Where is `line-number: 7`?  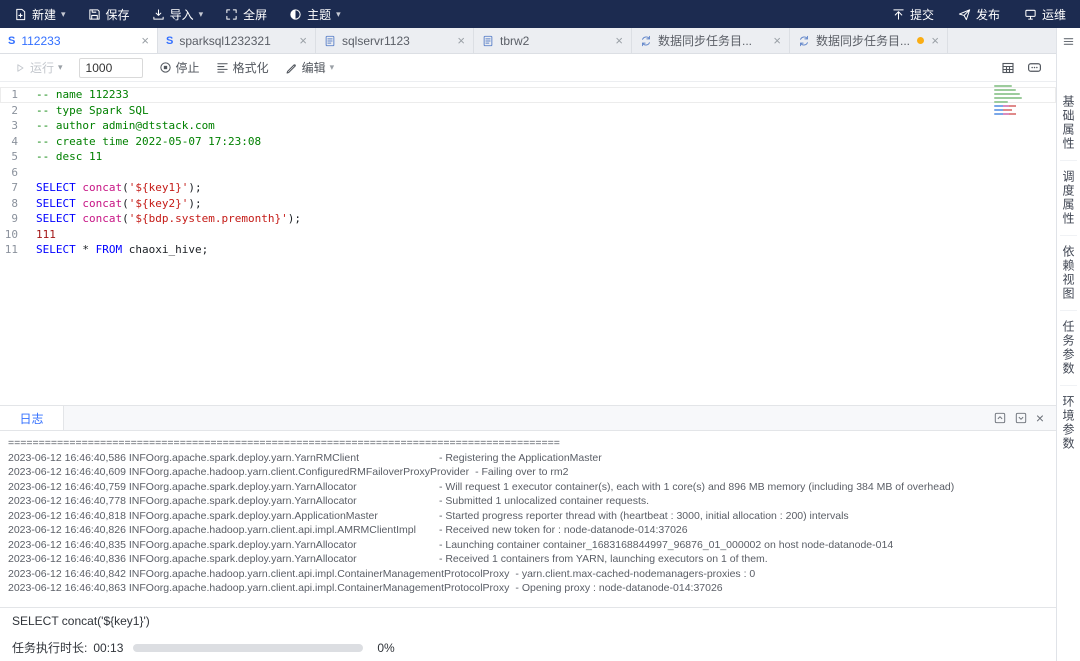
line-number: 7 is located at coordinates (14, 187).